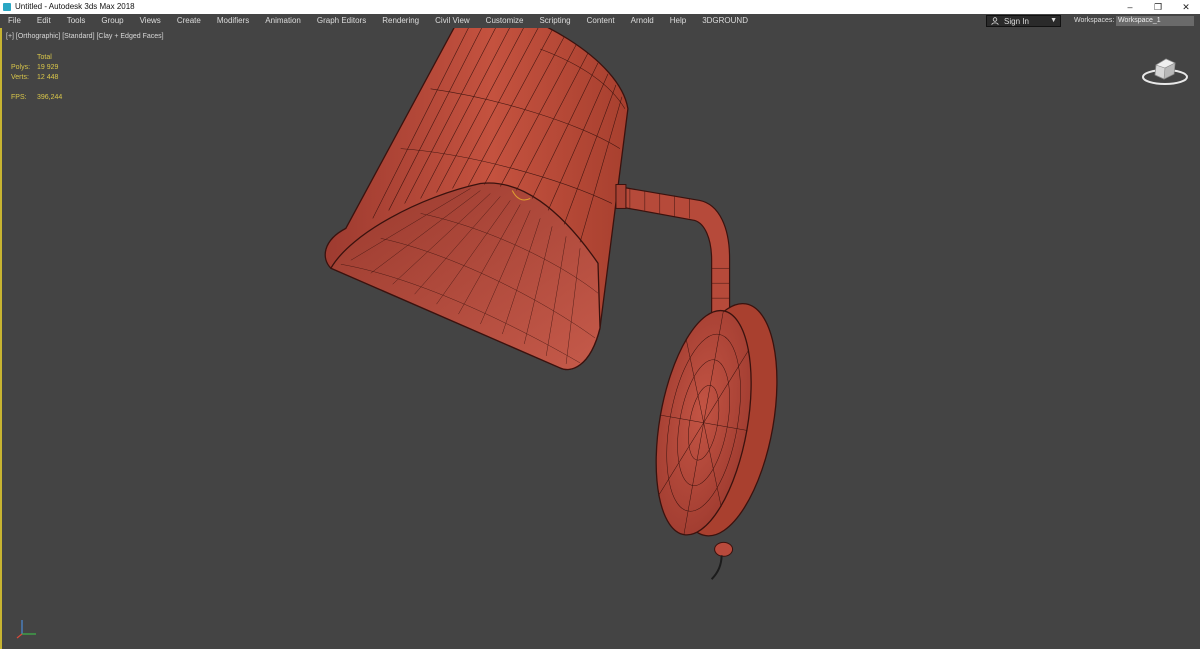 The image size is (1200, 649). What do you see at coordinates (48, 77) in the screenshot?
I see `verts-value: 12 448` at bounding box center [48, 77].